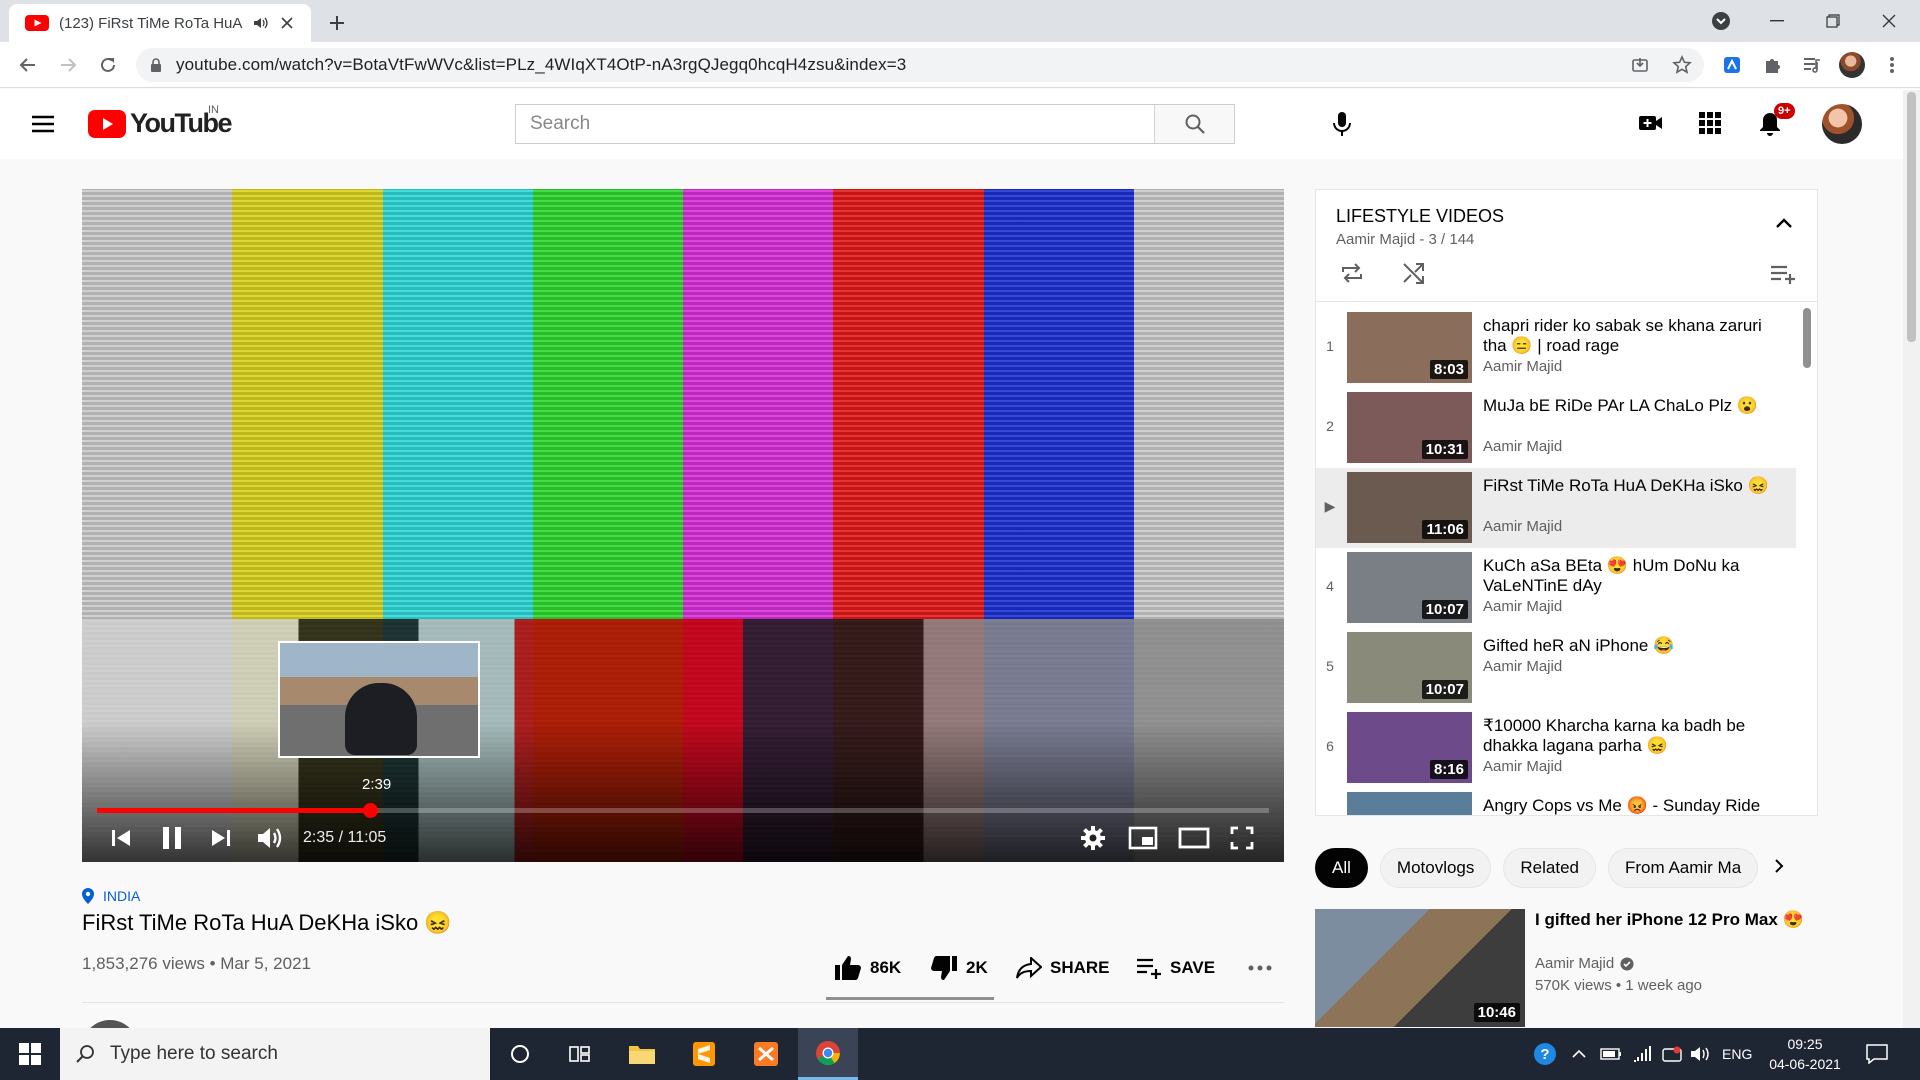 The height and width of the screenshot is (1080, 1920). What do you see at coordinates (1435, 868) in the screenshot?
I see `filter-chip: Motovlogs` at bounding box center [1435, 868].